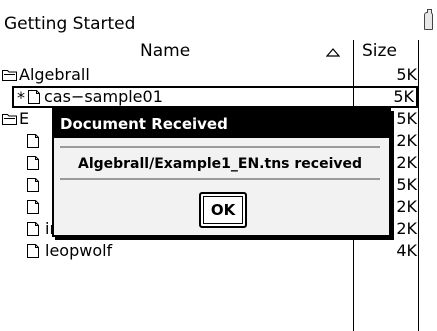 The width and height of the screenshot is (437, 331). I want to click on file-list-row-selected: * cas−sample01 5K, so click(215, 97).